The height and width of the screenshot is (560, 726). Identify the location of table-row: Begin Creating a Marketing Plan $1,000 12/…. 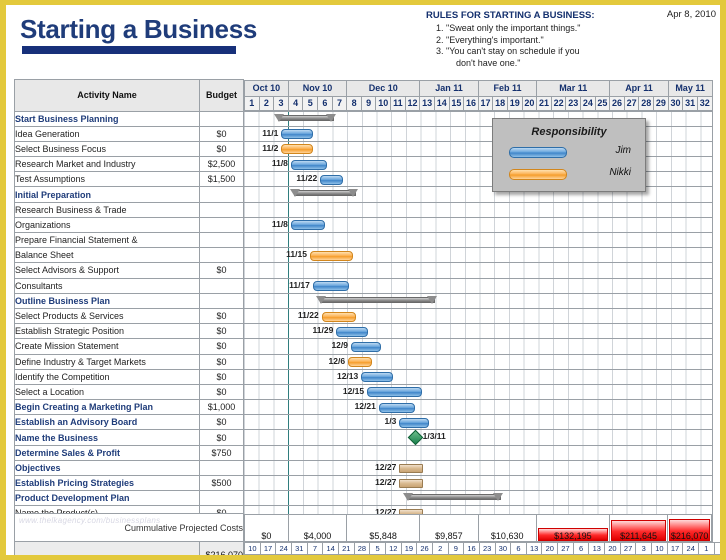
(363, 407).